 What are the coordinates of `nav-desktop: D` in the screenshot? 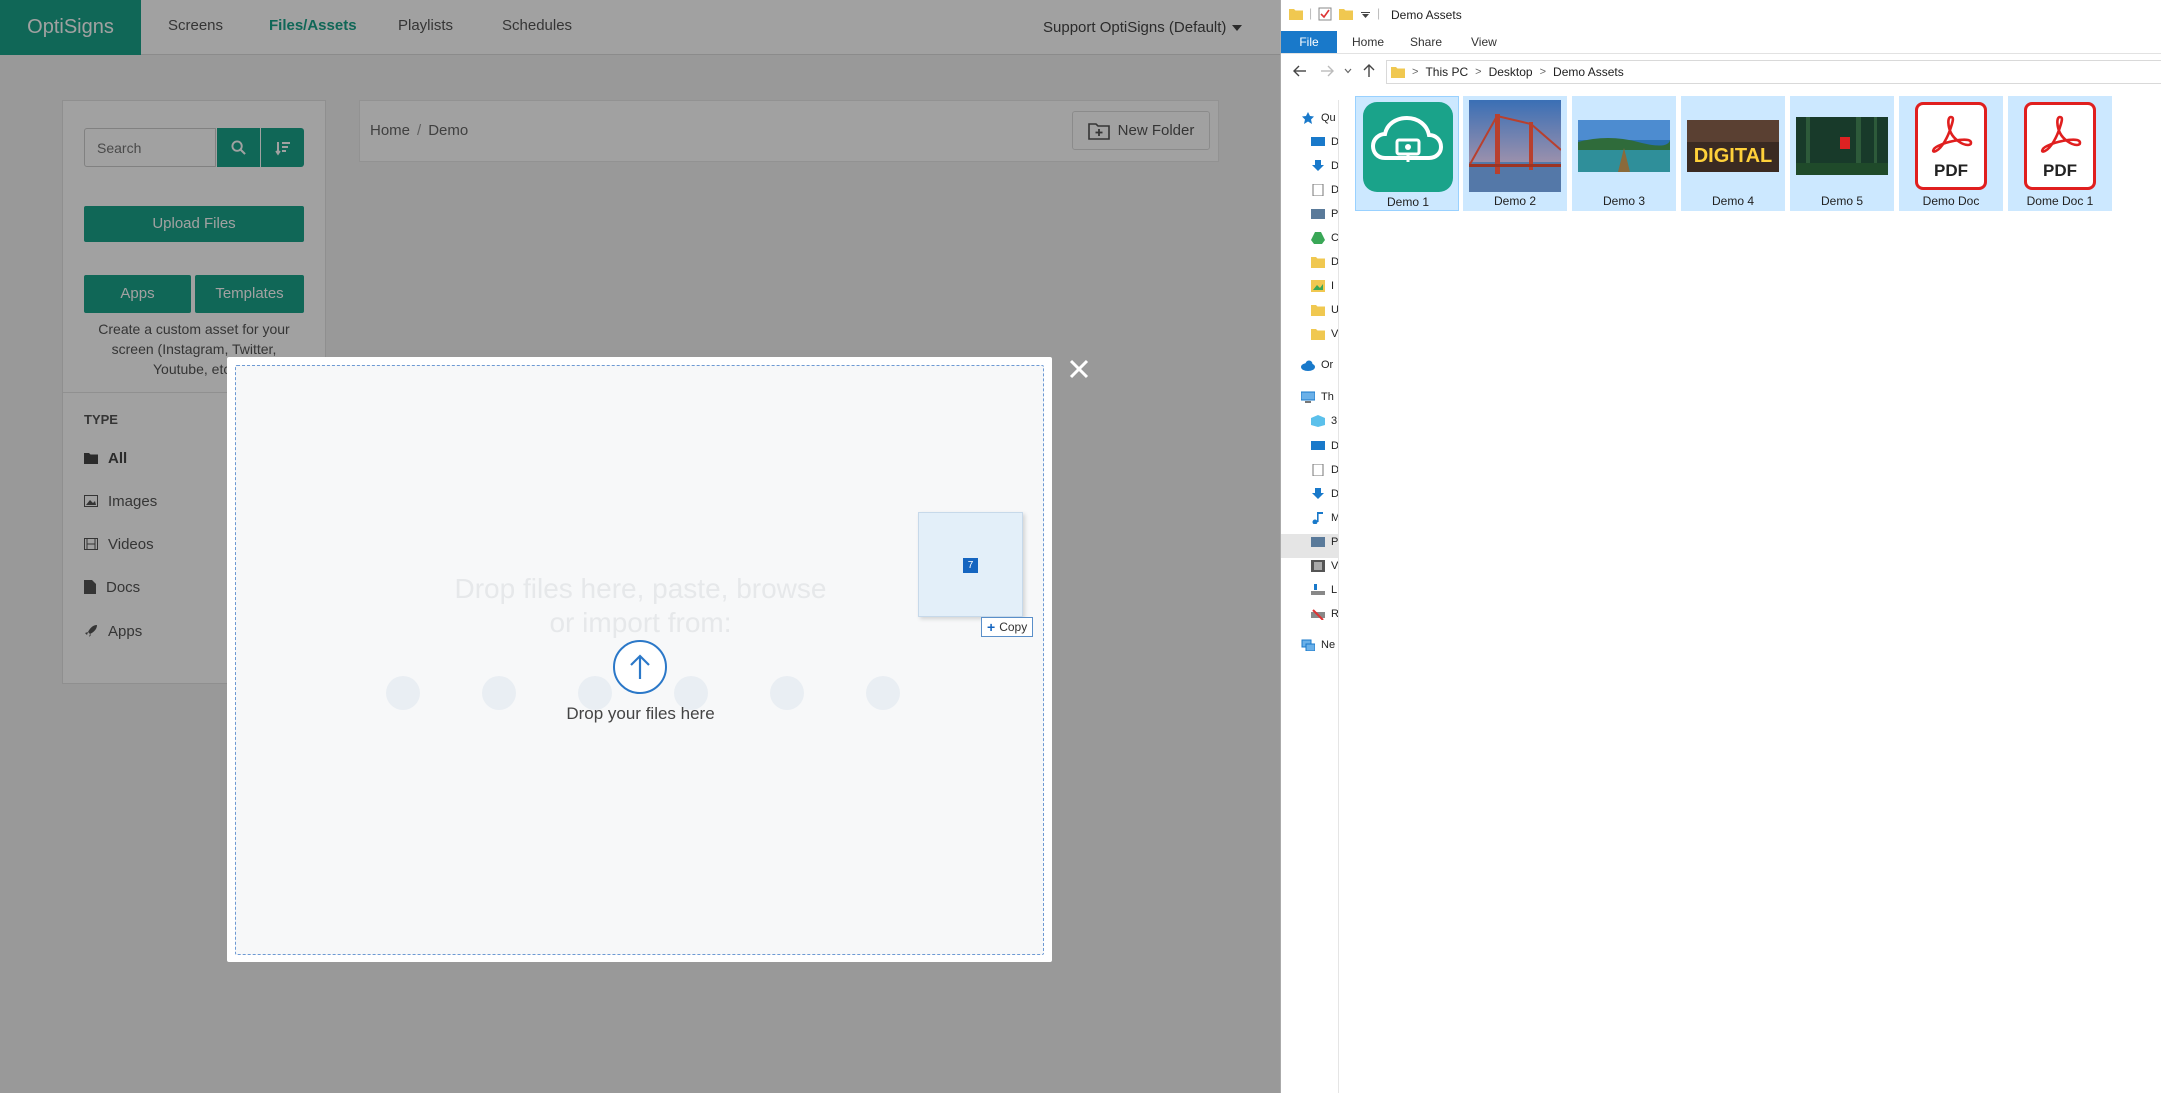 It's located at (1324, 142).